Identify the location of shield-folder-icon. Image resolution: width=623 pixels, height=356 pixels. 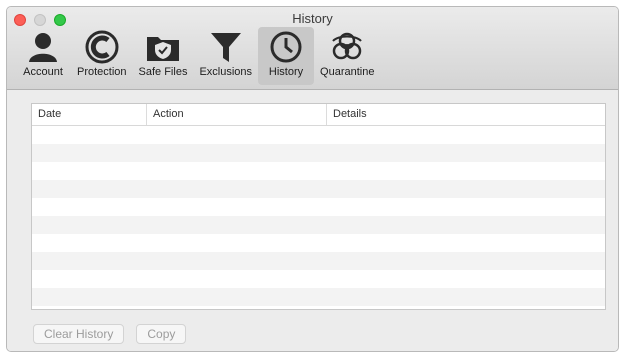
(163, 47).